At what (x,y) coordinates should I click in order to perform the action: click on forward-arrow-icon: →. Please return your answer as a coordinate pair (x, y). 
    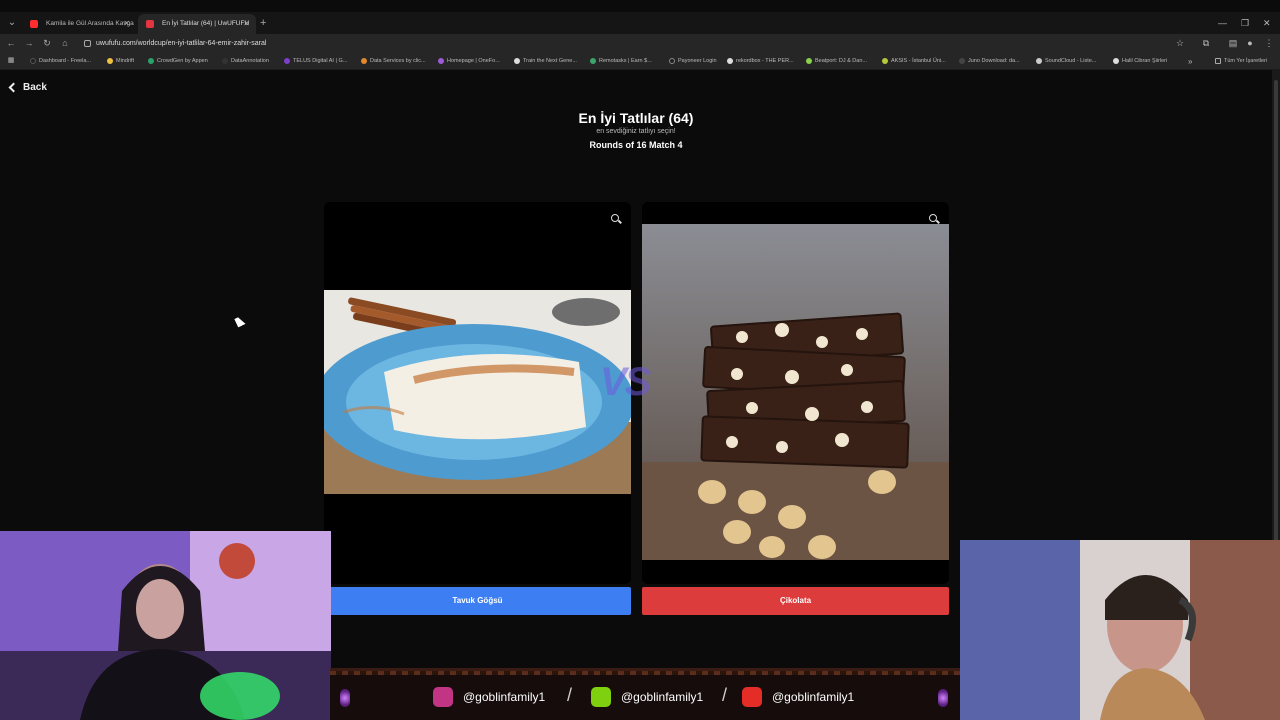
    Looking at the image, I should click on (29, 43).